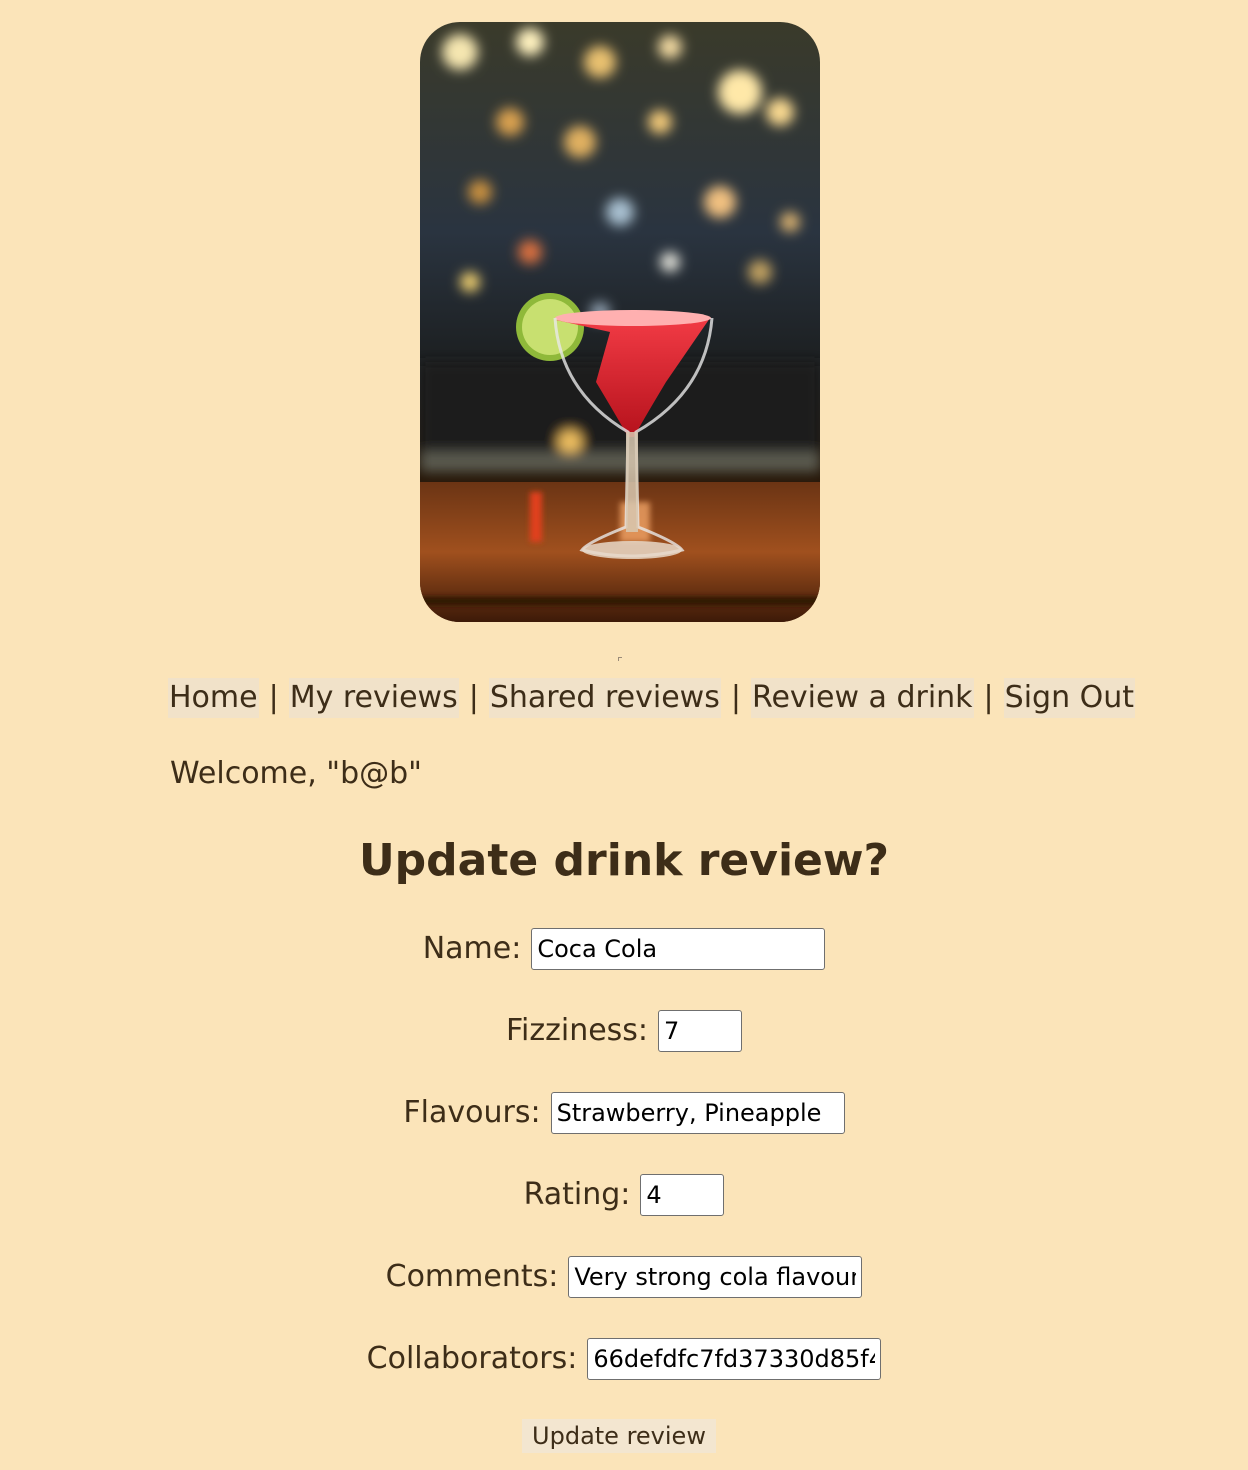 The width and height of the screenshot is (1248, 1470). I want to click on flavours-input, so click(697, 1113).